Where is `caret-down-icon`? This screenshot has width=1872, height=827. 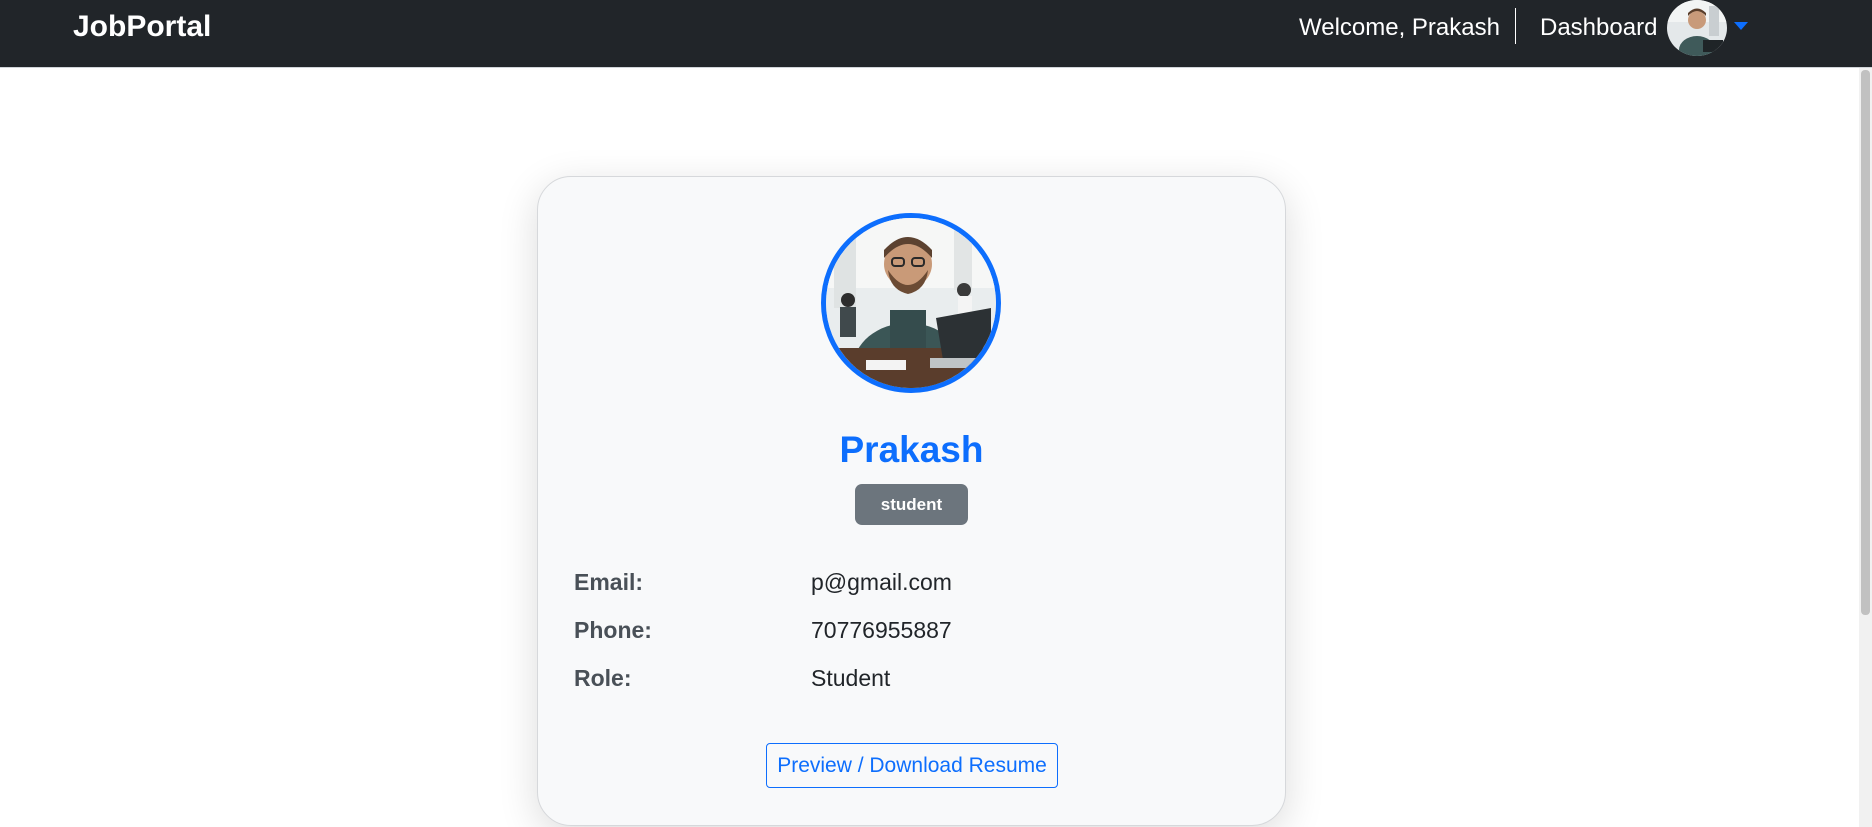
caret-down-icon is located at coordinates (1741, 26).